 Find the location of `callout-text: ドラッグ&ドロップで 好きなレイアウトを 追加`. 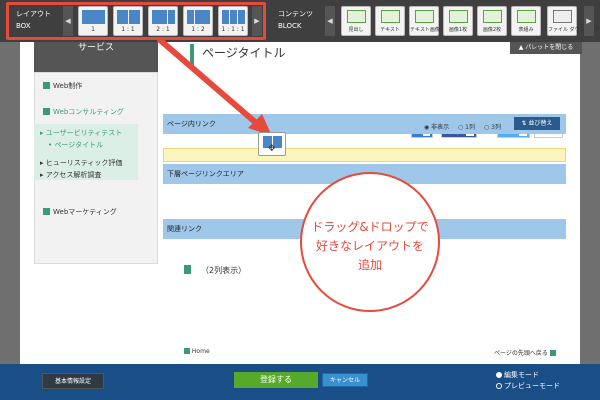

callout-text: ドラッグ&ドロップで 好きなレイアウトを 追加 is located at coordinates (370, 246).